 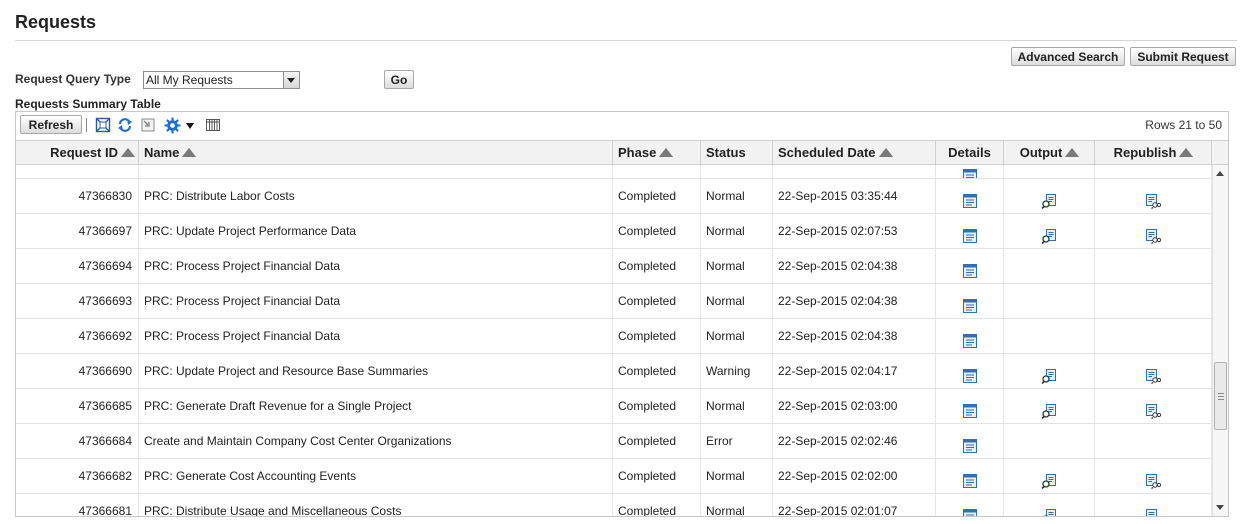 I want to click on go-button: Go, so click(x=399, y=79).